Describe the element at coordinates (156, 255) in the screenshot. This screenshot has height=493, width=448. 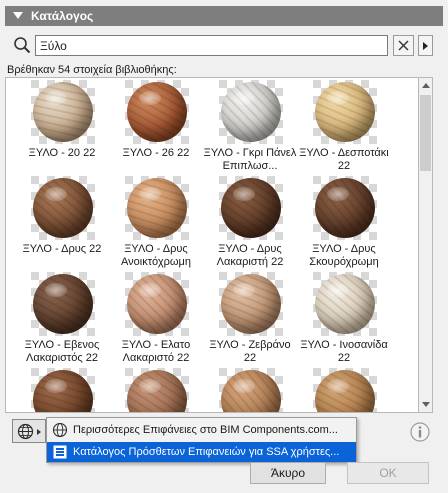
I see `material-label: ΞΥΛΟ - Δρυς Ανοικτόχρωμη` at that location.